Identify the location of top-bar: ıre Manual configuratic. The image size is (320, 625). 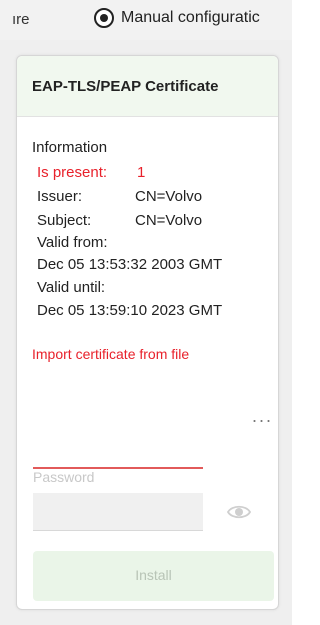
(146, 20).